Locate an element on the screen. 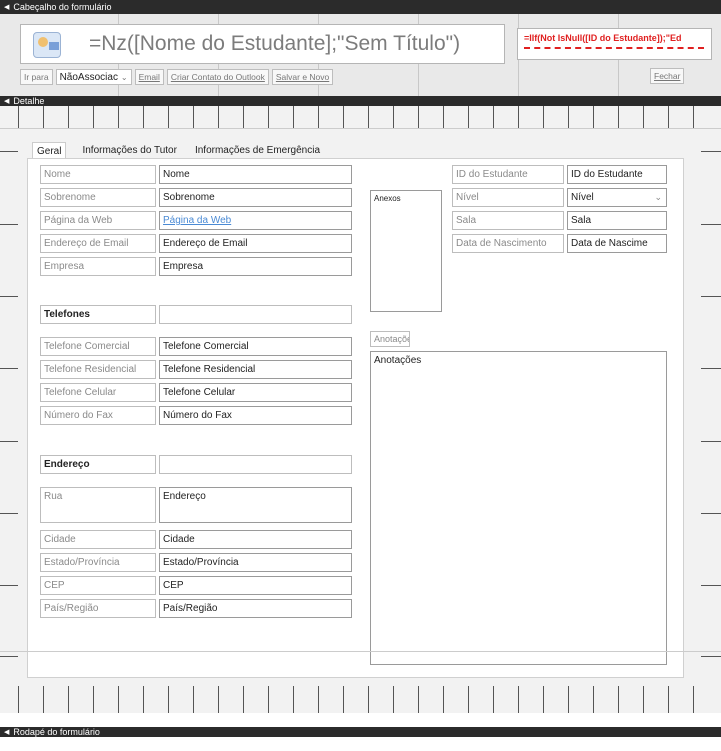 The width and height of the screenshot is (721, 751). last-name-label: Sobrenome is located at coordinates (98, 197).